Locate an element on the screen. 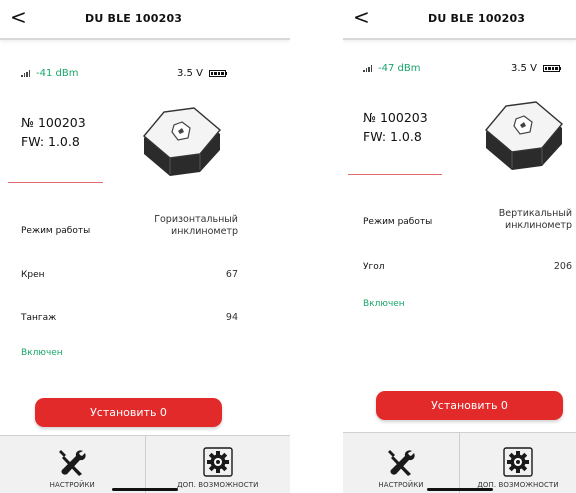 This screenshot has width=576, height=493. roll-label: Крен is located at coordinates (33, 275).